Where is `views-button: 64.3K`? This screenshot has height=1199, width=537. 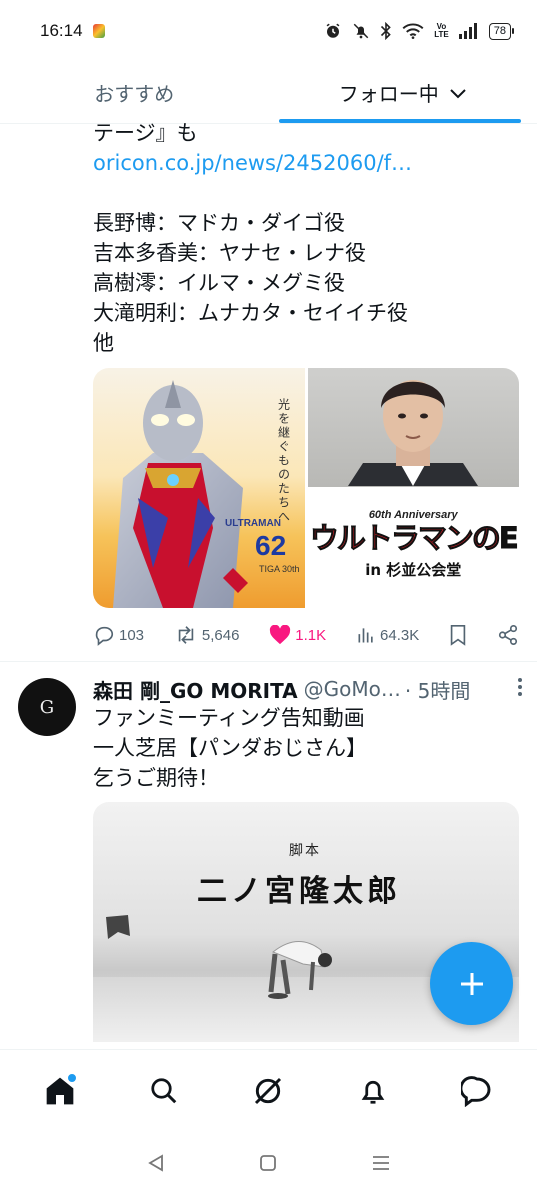 views-button: 64.3K is located at coordinates (387, 635).